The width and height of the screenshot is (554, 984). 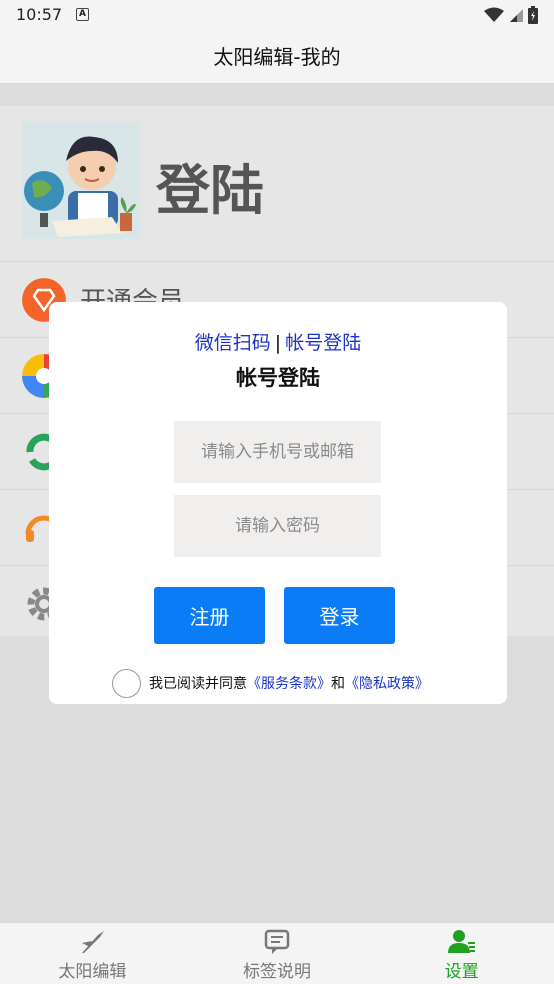 I want to click on agreement-row: 我已阅读并同意 《服务条款》和《隐私政策》, so click(x=270, y=683).